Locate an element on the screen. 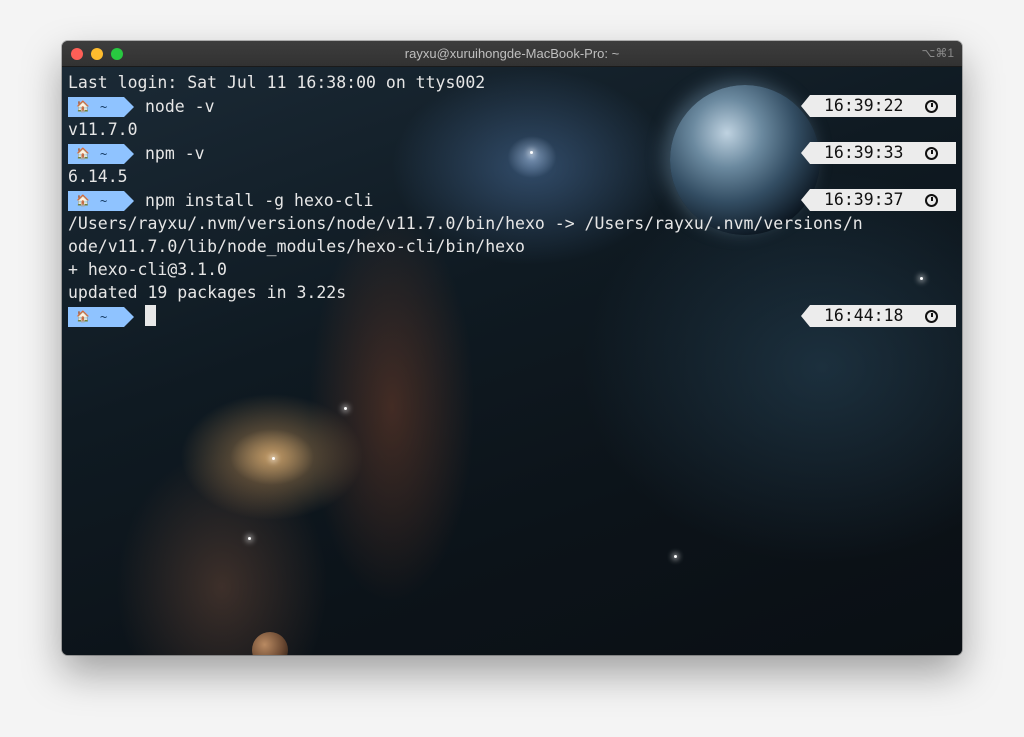 The height and width of the screenshot is (737, 1024). output-line: v11.7.0 is located at coordinates (103, 129).